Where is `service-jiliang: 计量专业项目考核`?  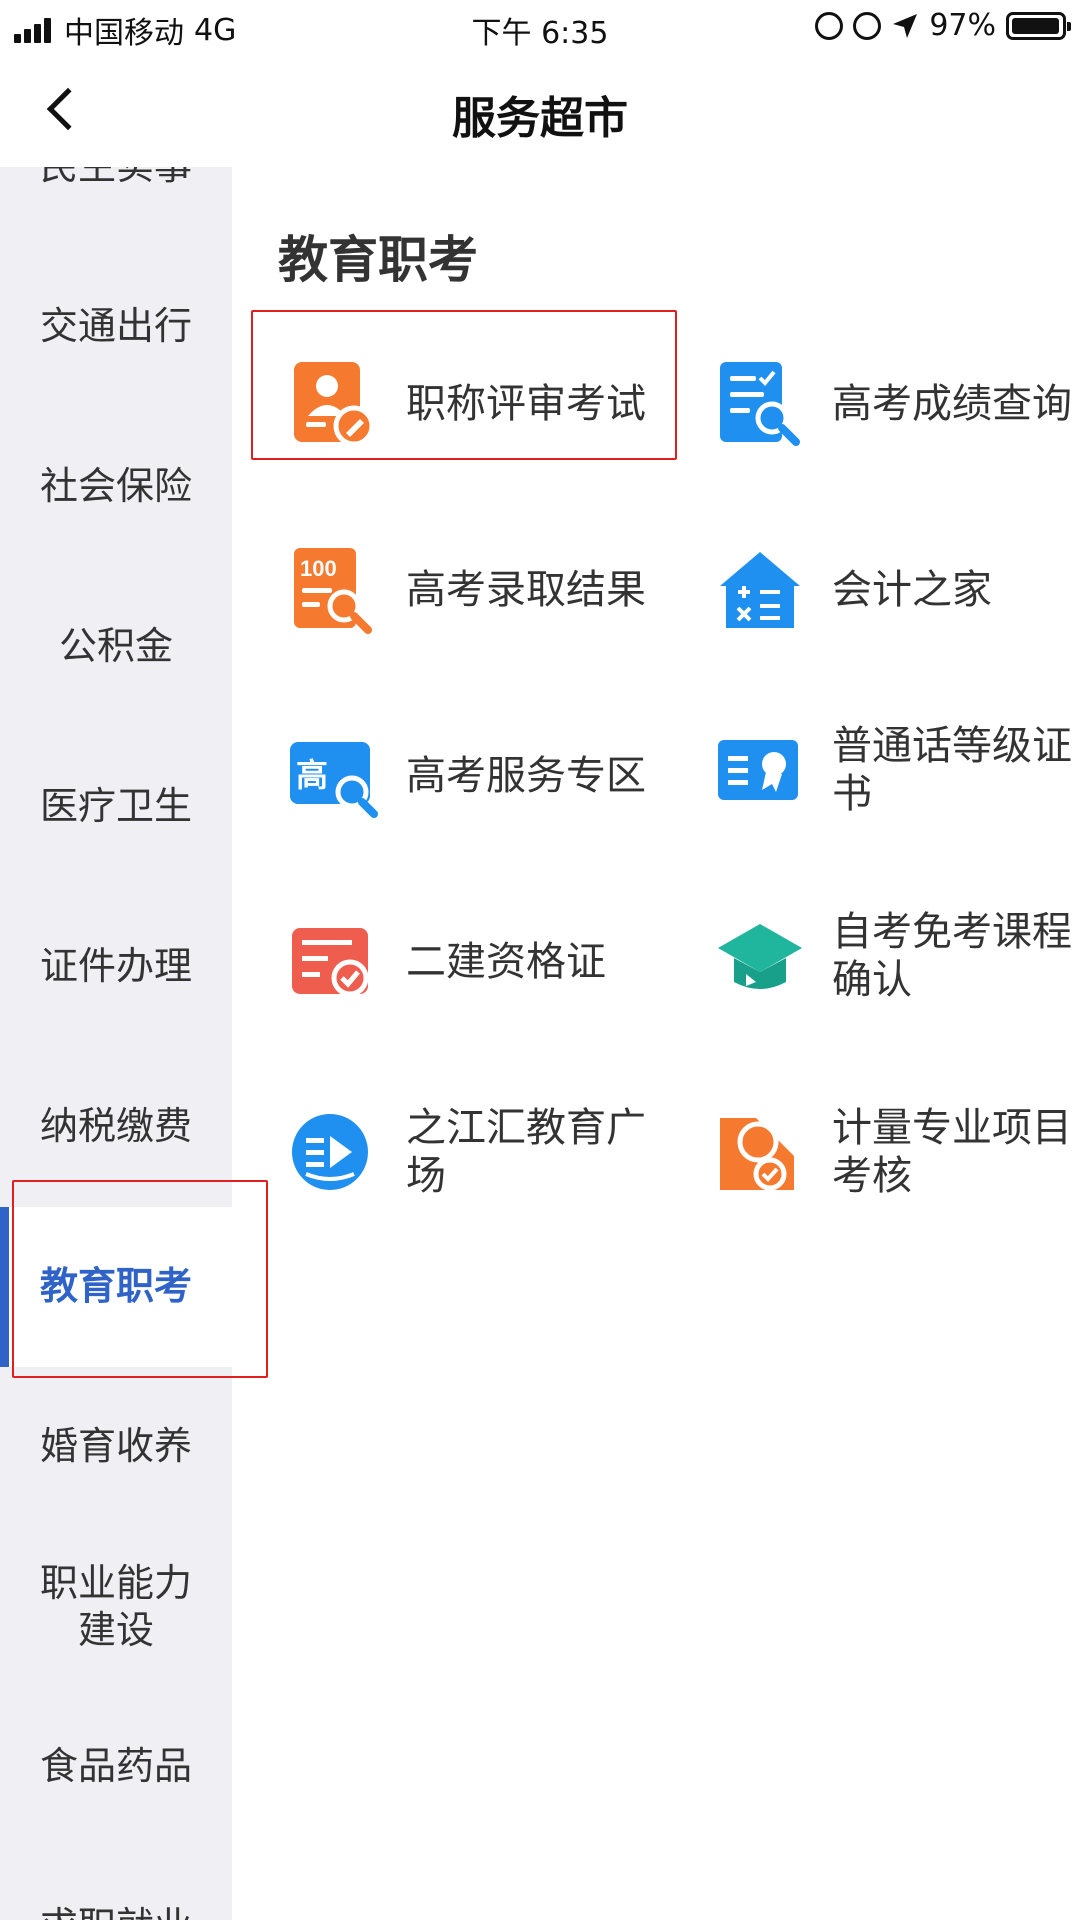
service-jiliang: 计量专业项目考核 is located at coordinates (898, 1152).